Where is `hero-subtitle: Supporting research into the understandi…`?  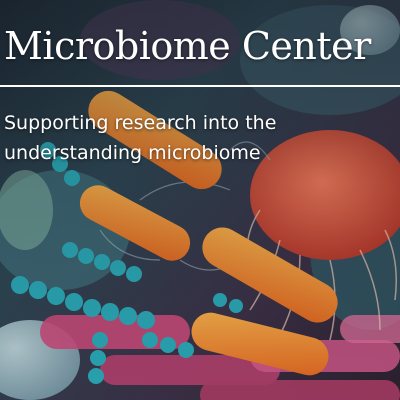
hero-subtitle: Supporting research into the understandi… is located at coordinates (140, 138).